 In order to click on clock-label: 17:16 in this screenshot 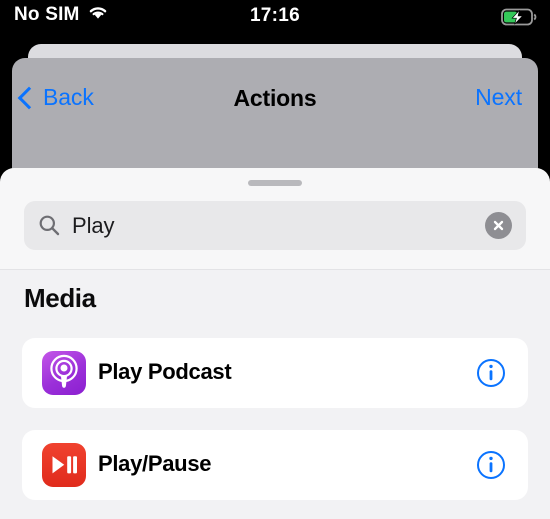, I will do `click(275, 15)`.